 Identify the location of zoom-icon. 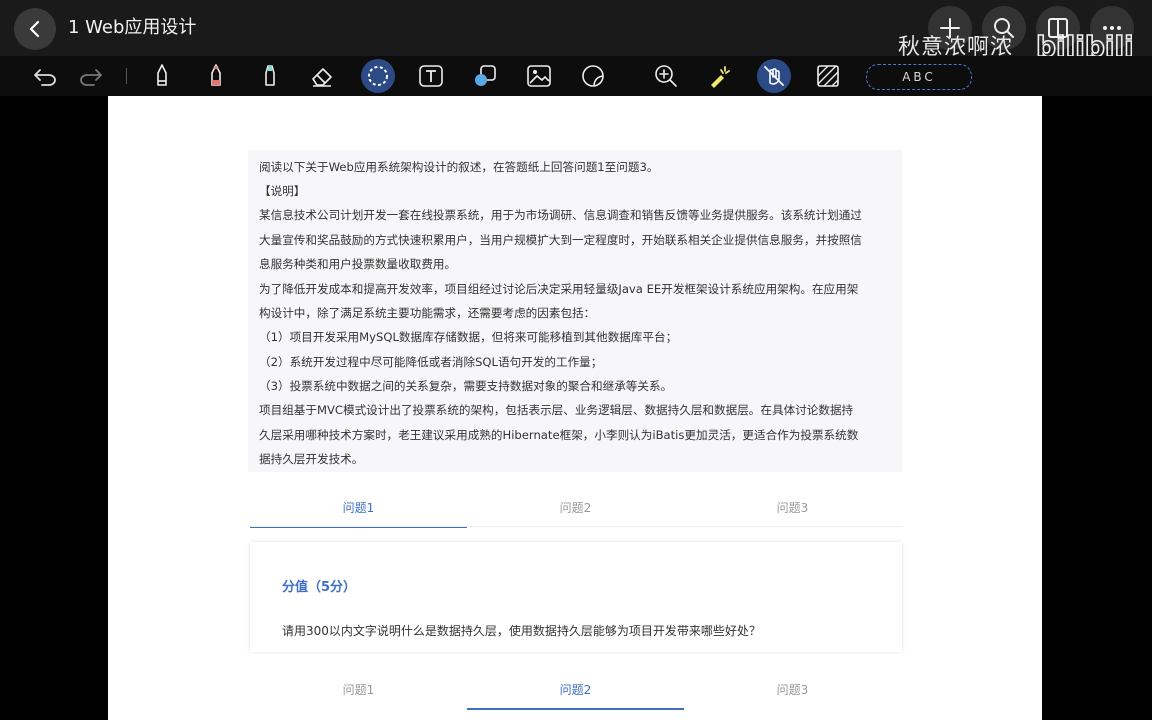
(666, 76).